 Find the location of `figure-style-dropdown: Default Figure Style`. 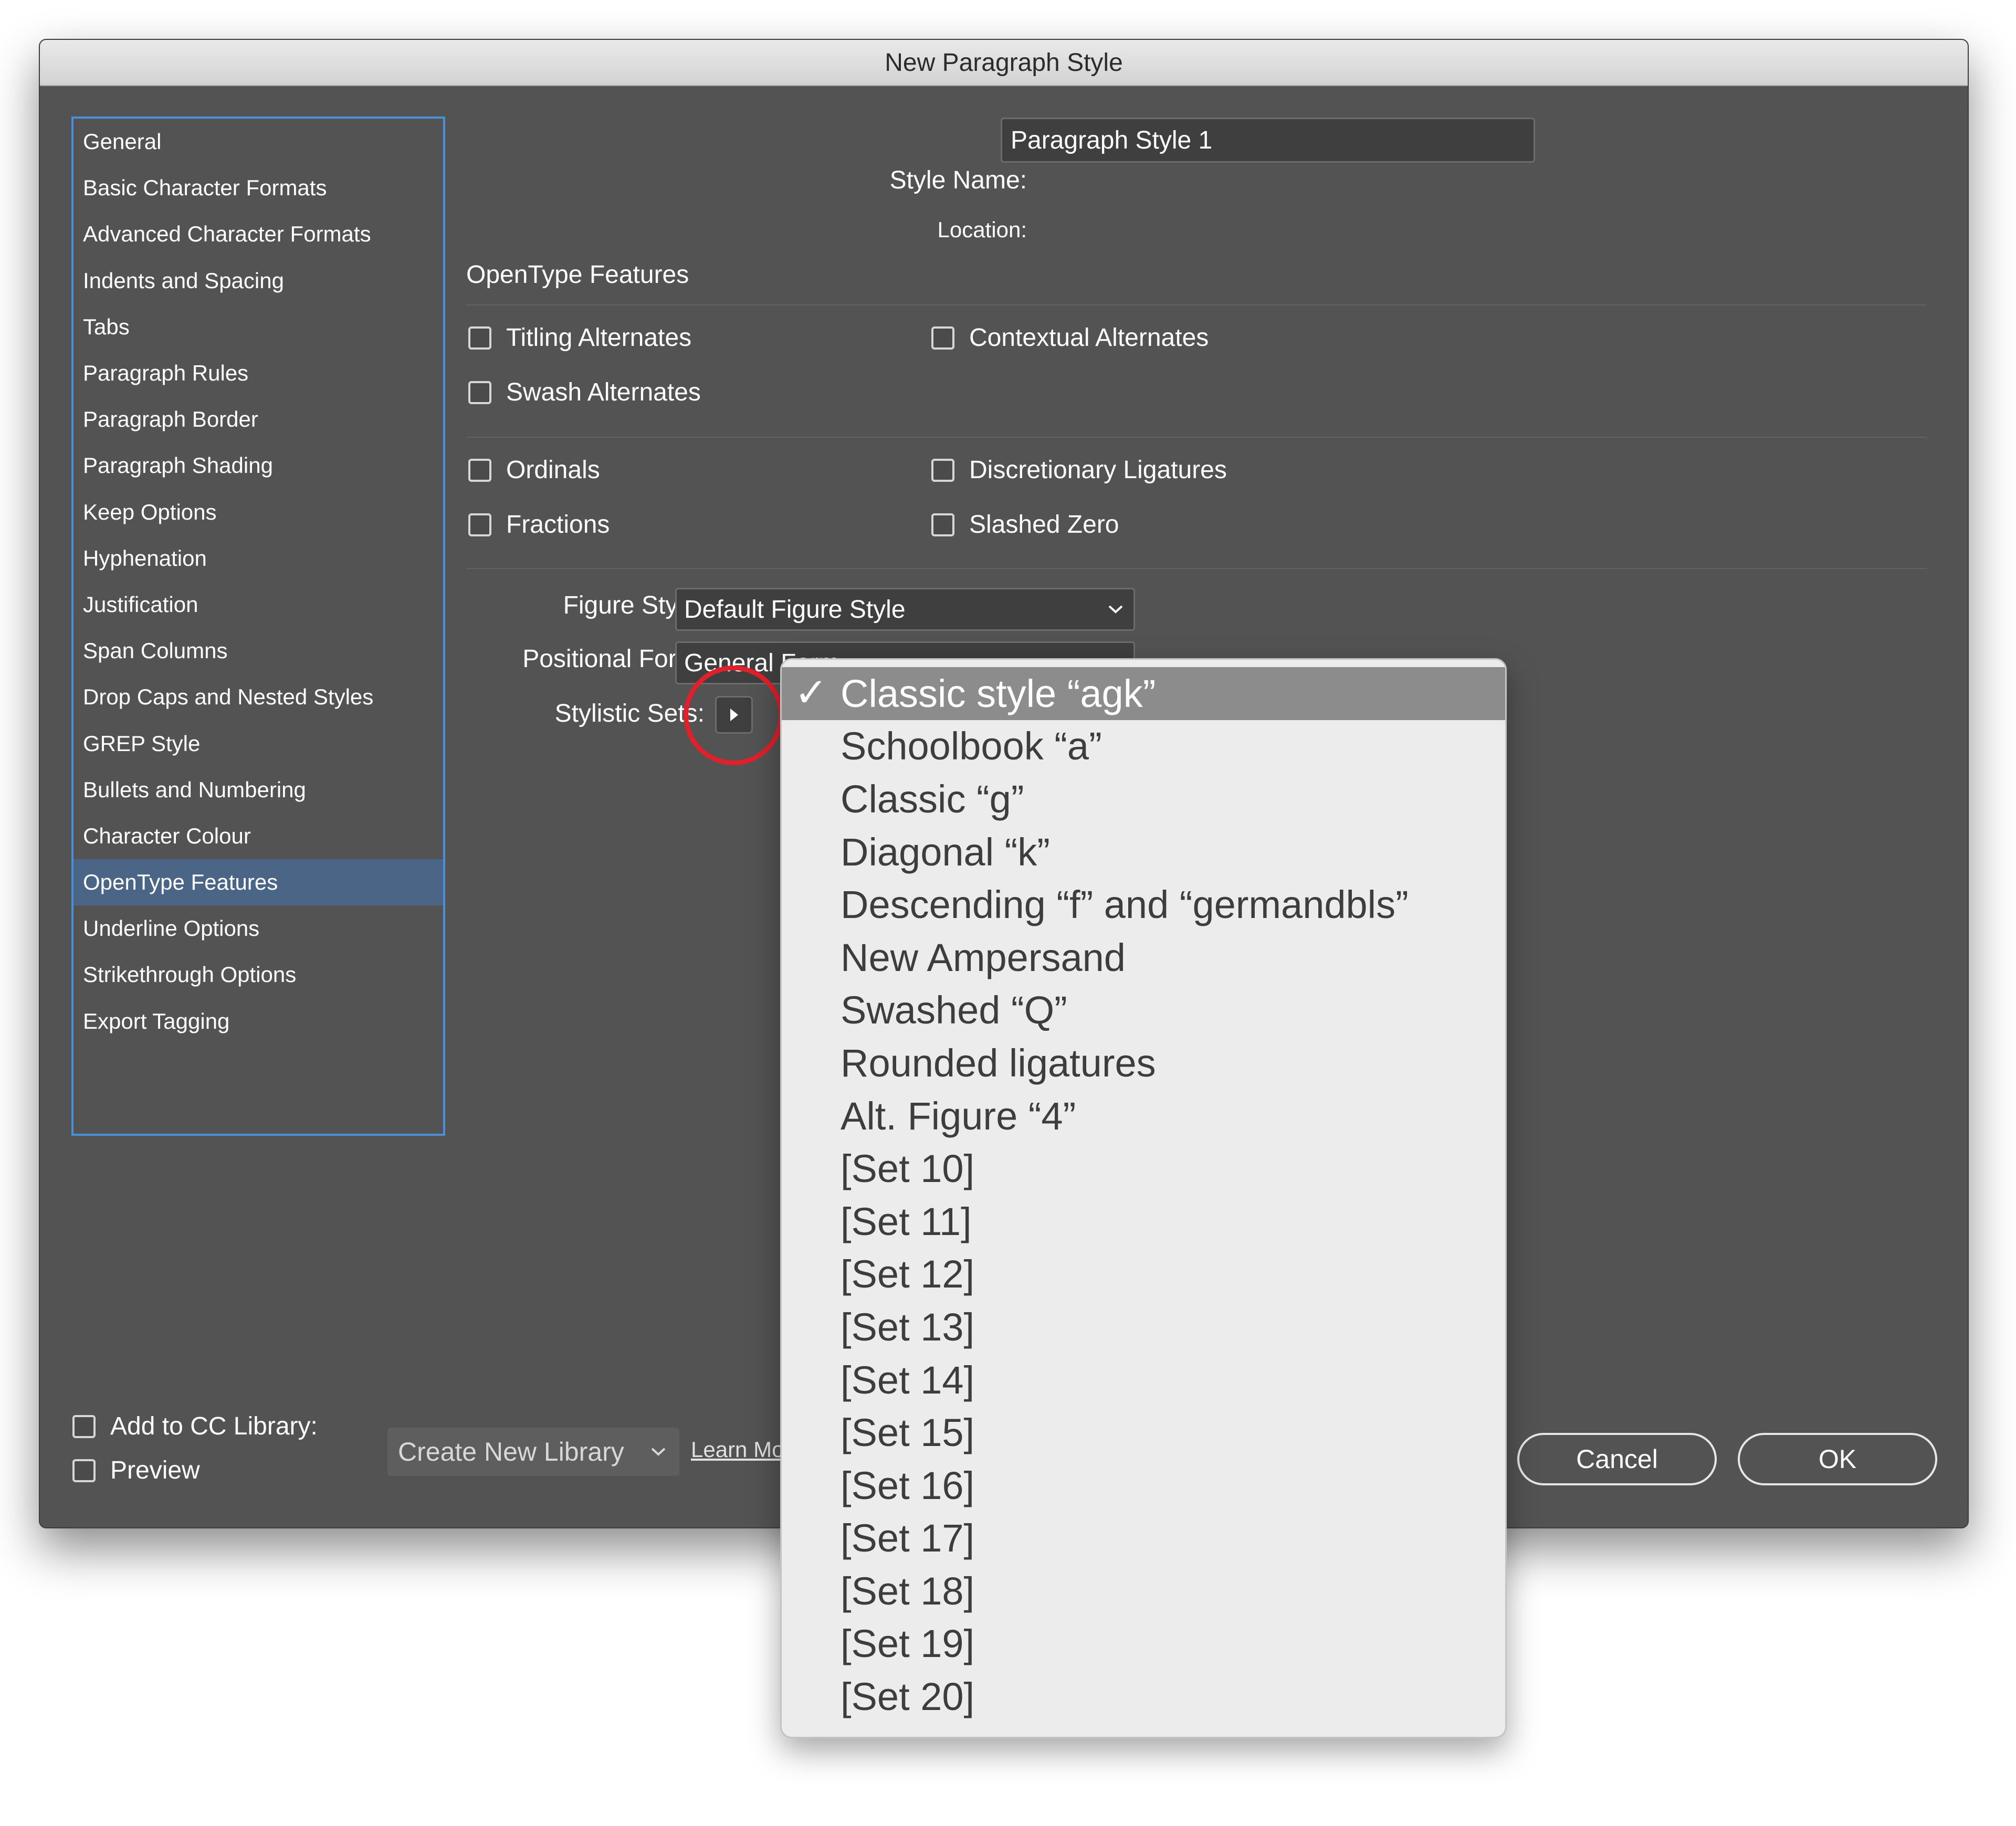

figure-style-dropdown: Default Figure Style is located at coordinates (905, 610).